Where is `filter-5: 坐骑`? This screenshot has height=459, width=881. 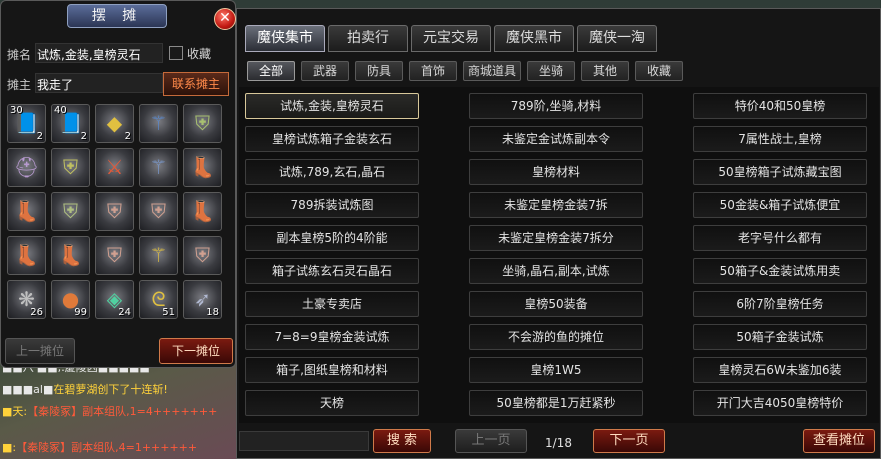 filter-5: 坐骑 is located at coordinates (551, 71).